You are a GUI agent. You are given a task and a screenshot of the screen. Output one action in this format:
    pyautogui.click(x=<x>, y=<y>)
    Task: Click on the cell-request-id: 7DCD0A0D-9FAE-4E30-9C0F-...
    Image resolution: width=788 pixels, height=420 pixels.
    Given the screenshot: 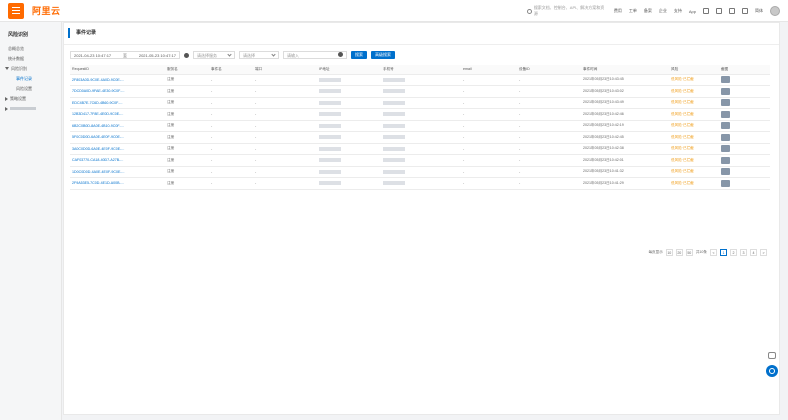 What is the action you would take?
    pyautogui.click(x=117, y=91)
    